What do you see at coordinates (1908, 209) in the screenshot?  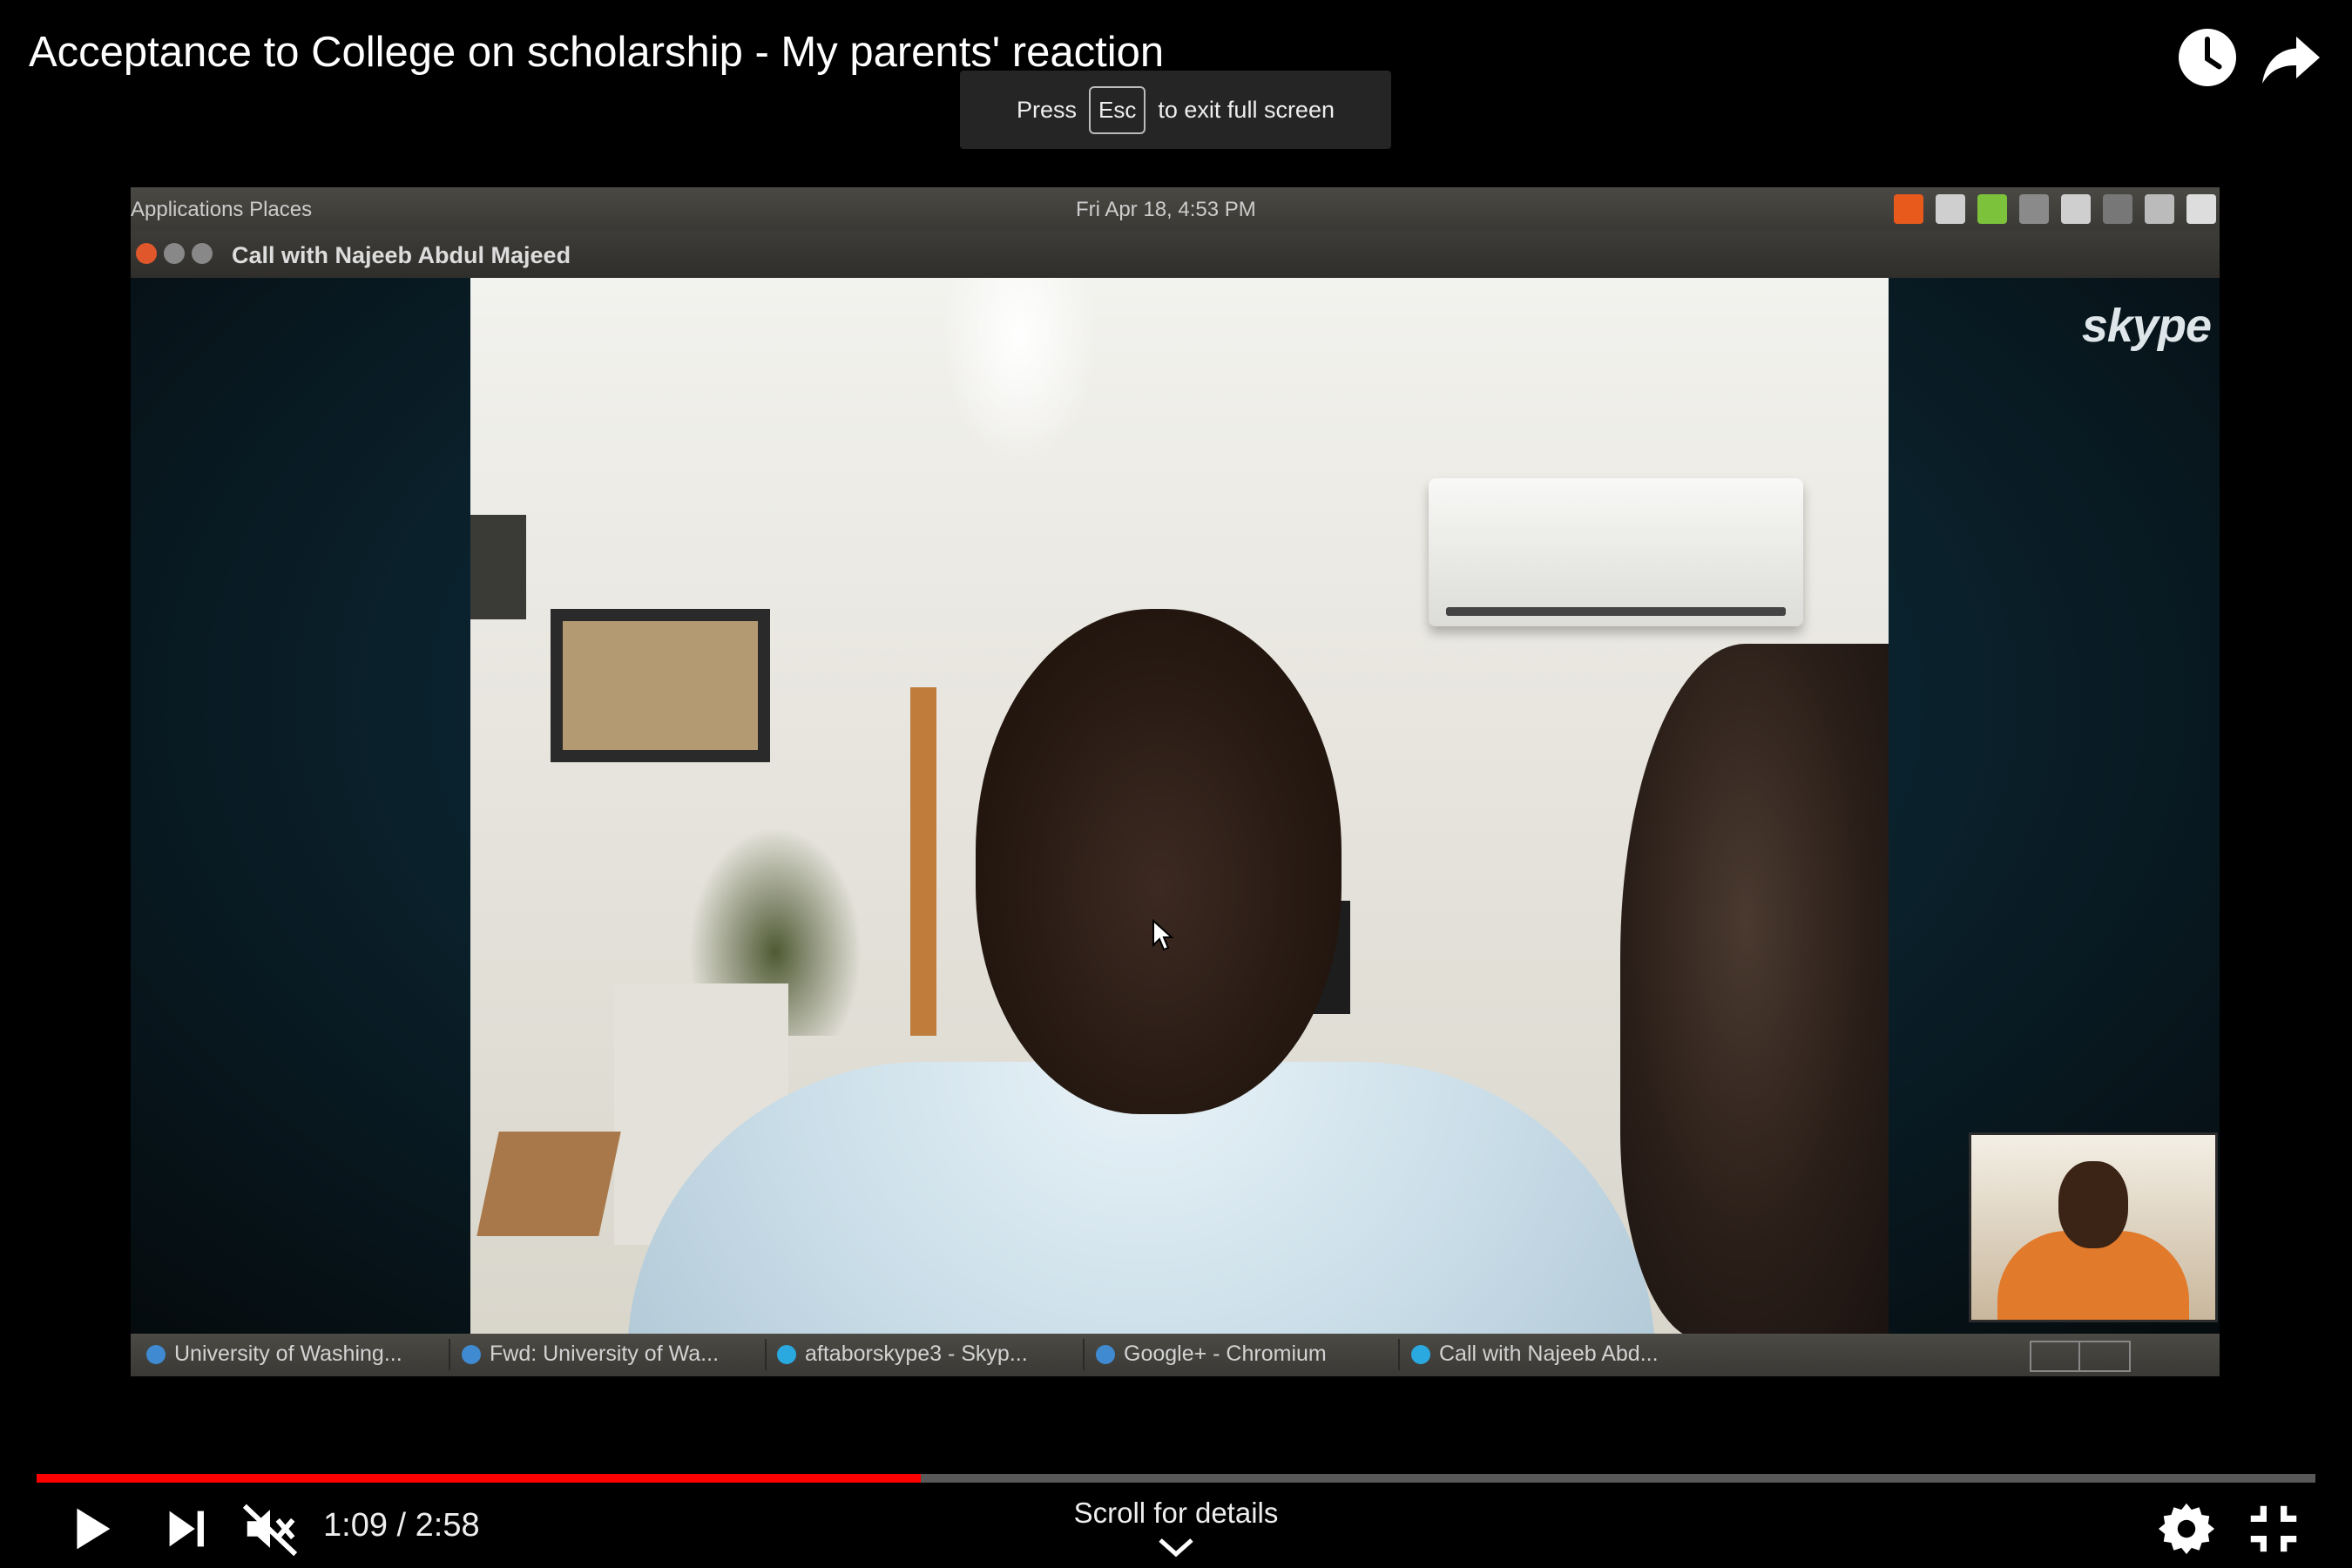 I see `stop-icon` at bounding box center [1908, 209].